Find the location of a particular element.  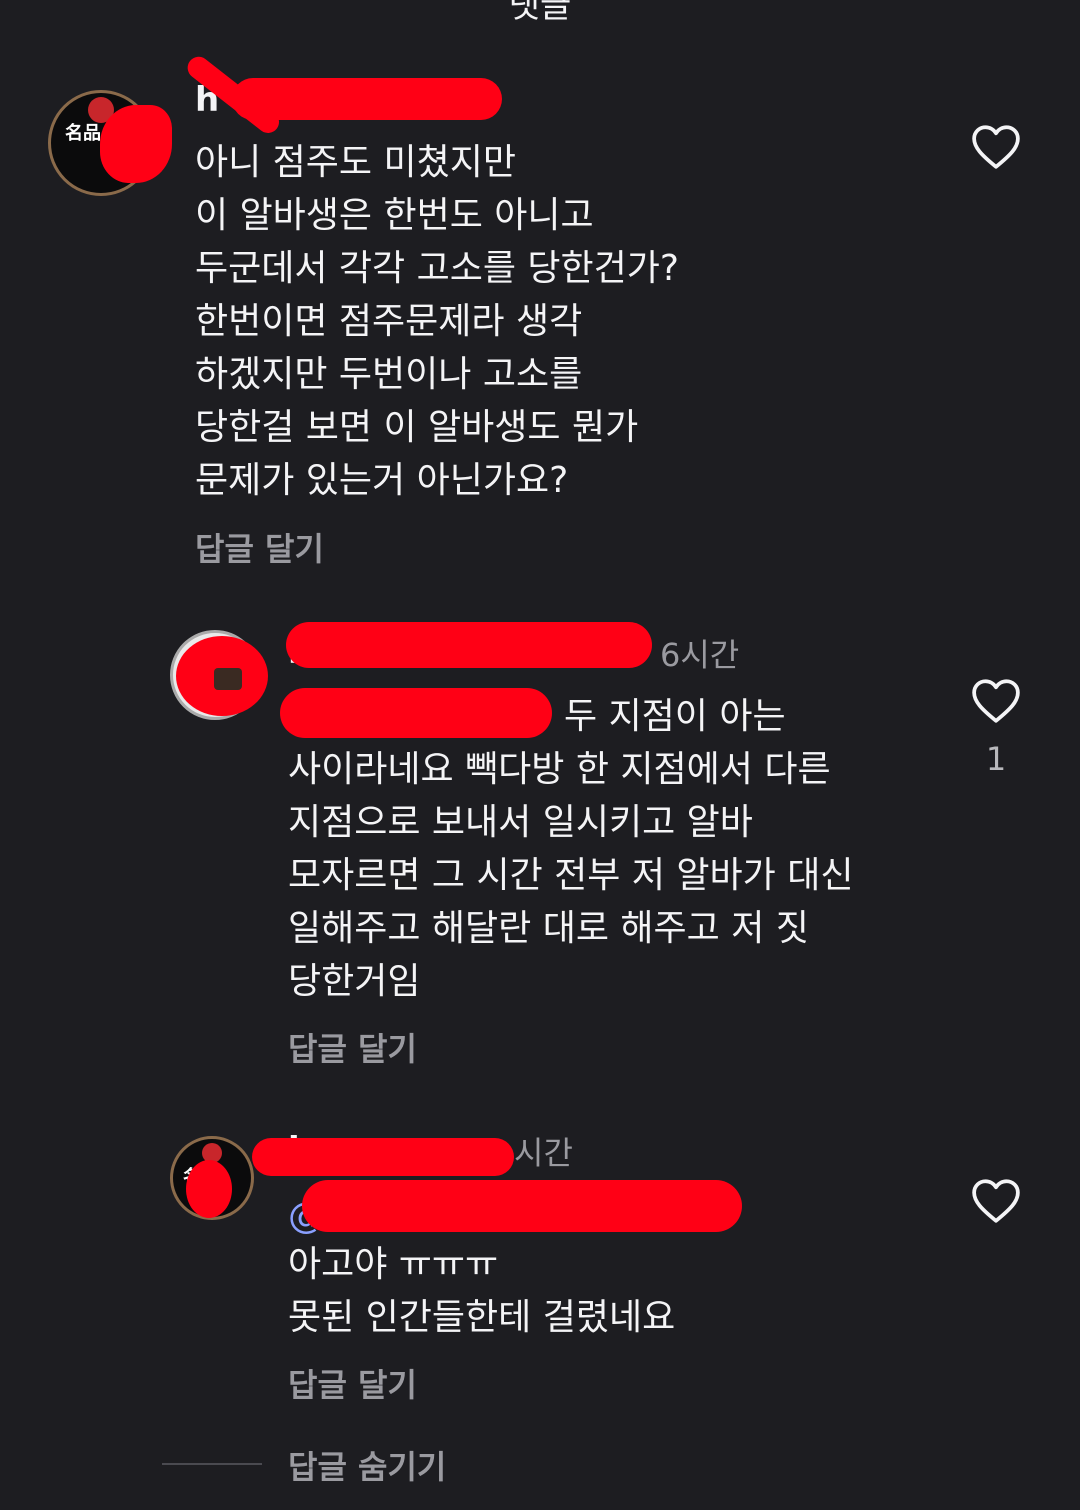

replies-divider is located at coordinates (212, 1464).